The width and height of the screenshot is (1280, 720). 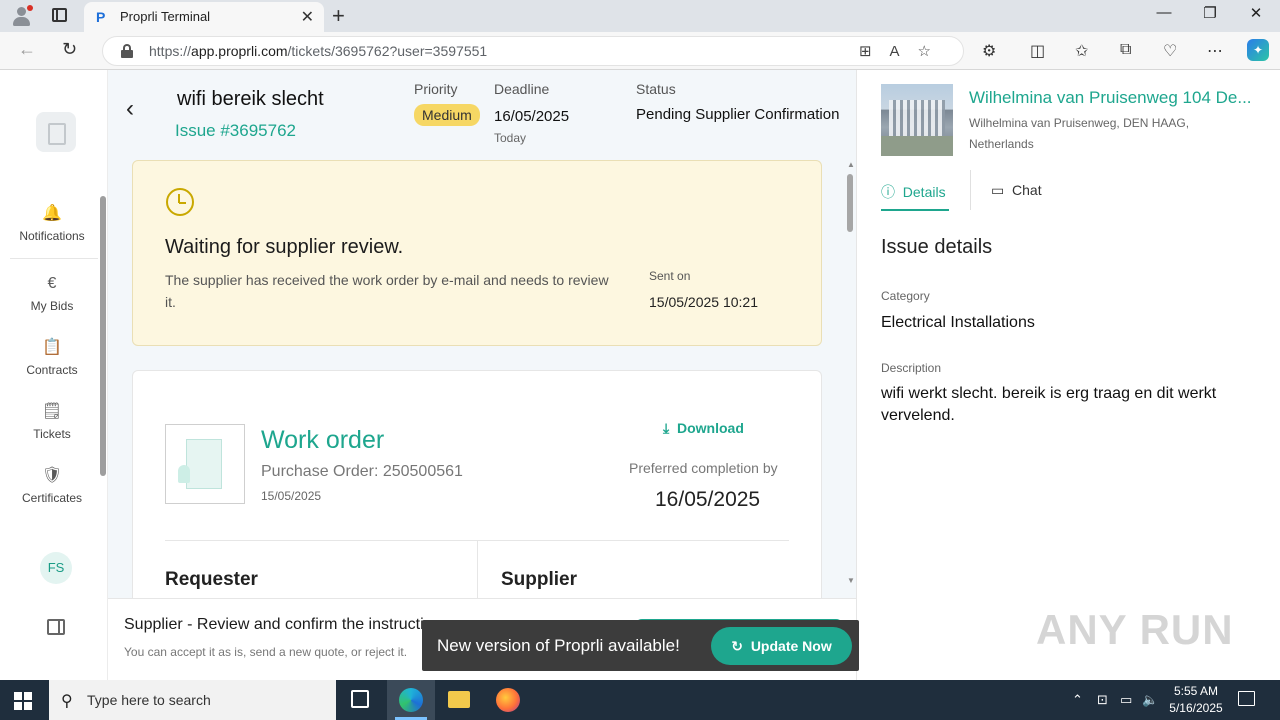 What do you see at coordinates (851, 164) in the screenshot?
I see `scroll-up-arrow: ▲` at bounding box center [851, 164].